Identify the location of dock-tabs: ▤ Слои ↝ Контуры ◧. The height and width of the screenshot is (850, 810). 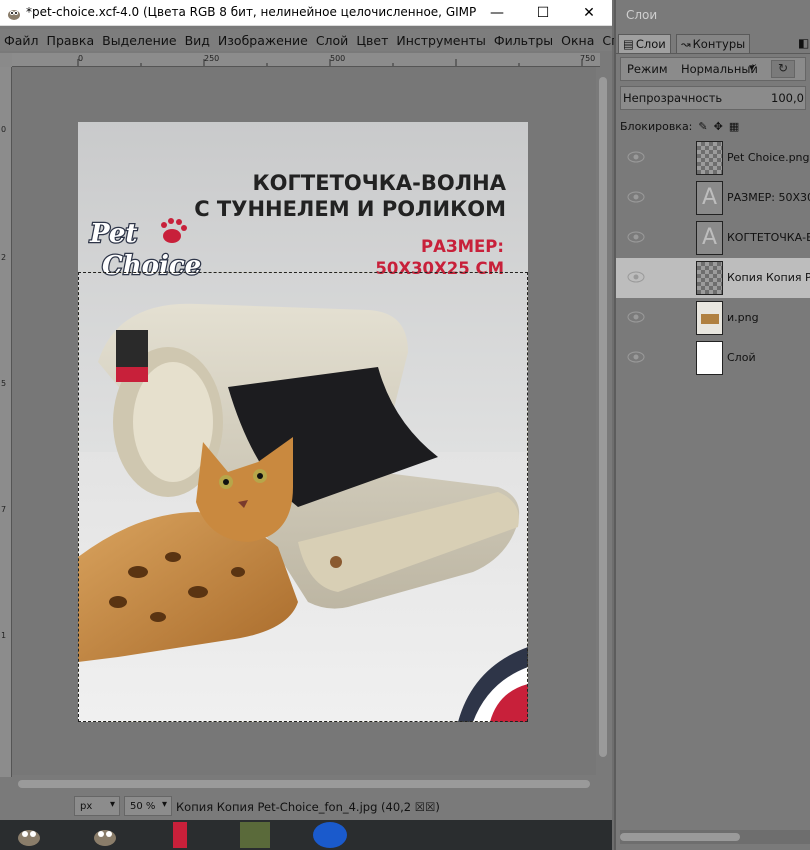
(713, 43).